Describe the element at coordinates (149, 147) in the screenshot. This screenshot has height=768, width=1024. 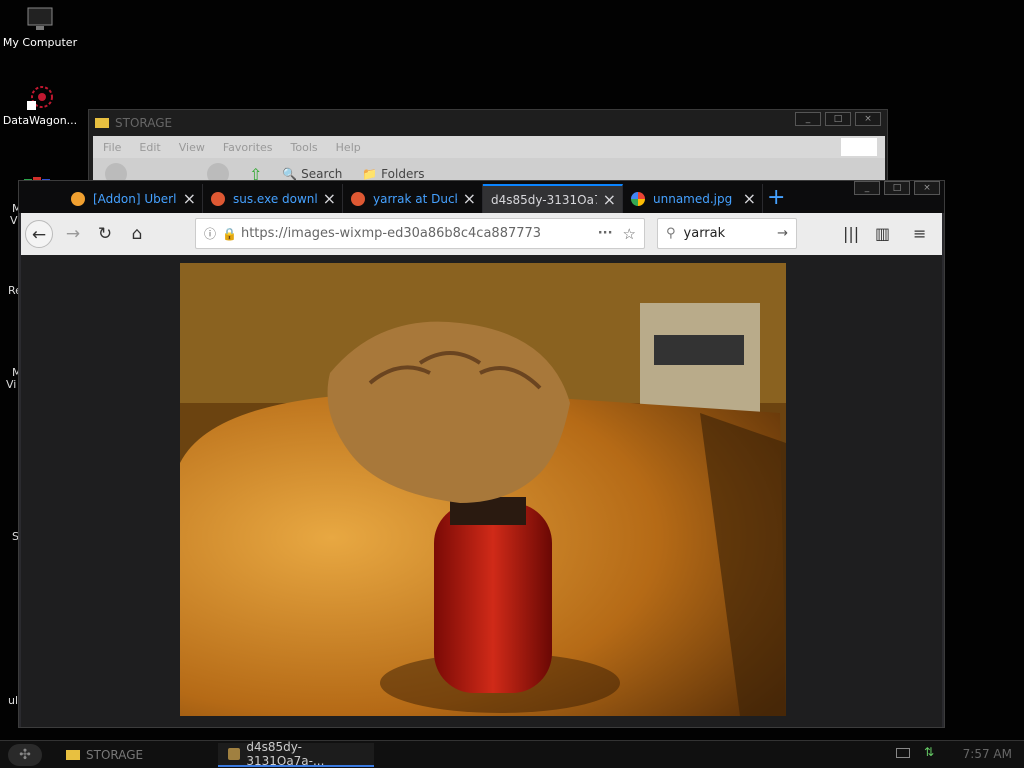
I see `menu-edit: Edit` at that location.